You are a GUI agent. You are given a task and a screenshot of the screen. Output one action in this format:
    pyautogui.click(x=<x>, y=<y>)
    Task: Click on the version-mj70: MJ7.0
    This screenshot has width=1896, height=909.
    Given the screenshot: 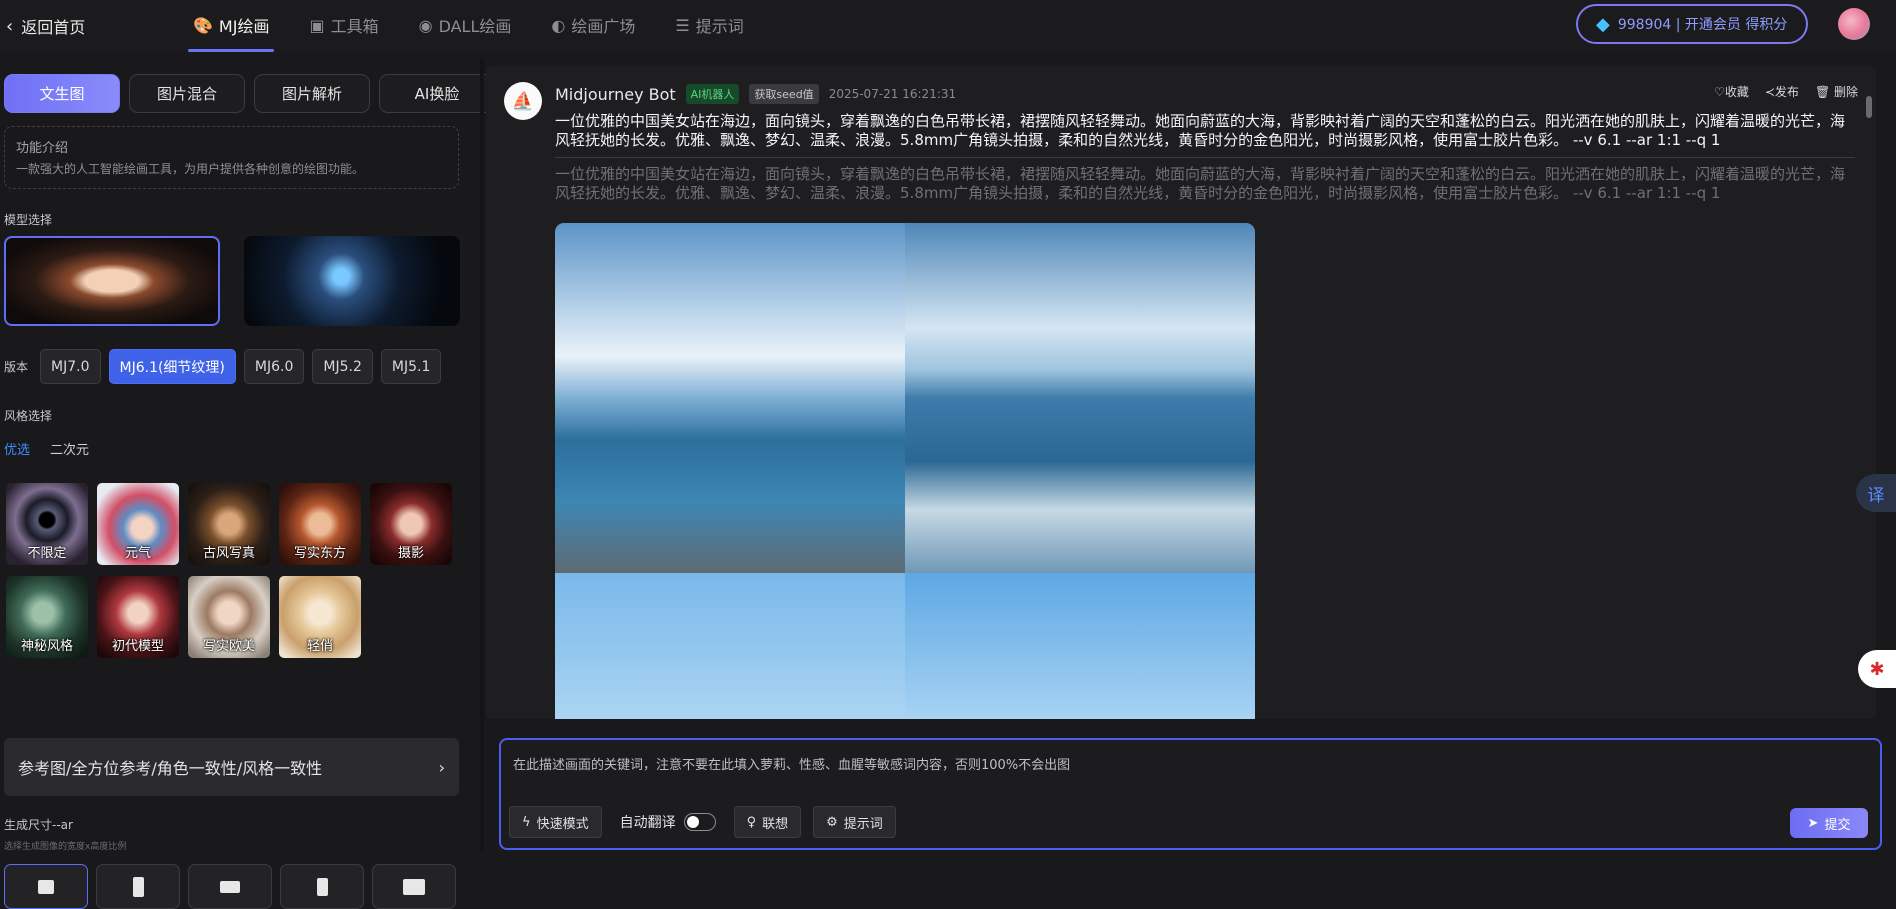 What is the action you would take?
    pyautogui.click(x=70, y=366)
    